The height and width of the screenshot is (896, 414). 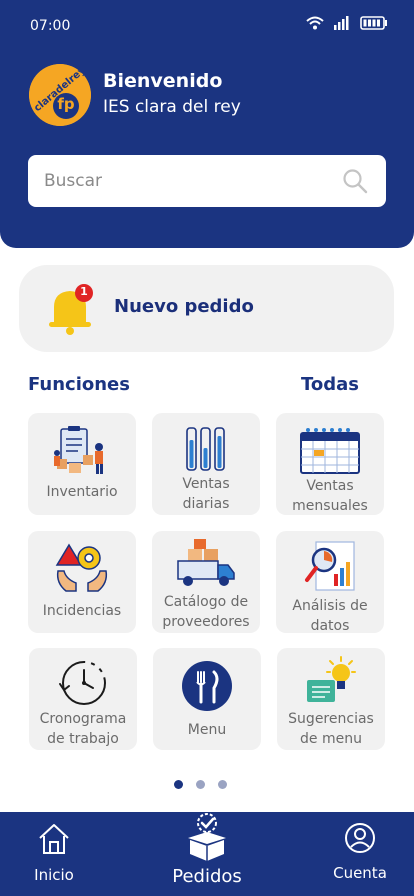 What do you see at coordinates (331, 719) in the screenshot?
I see `tile-label: Sugerencias` at bounding box center [331, 719].